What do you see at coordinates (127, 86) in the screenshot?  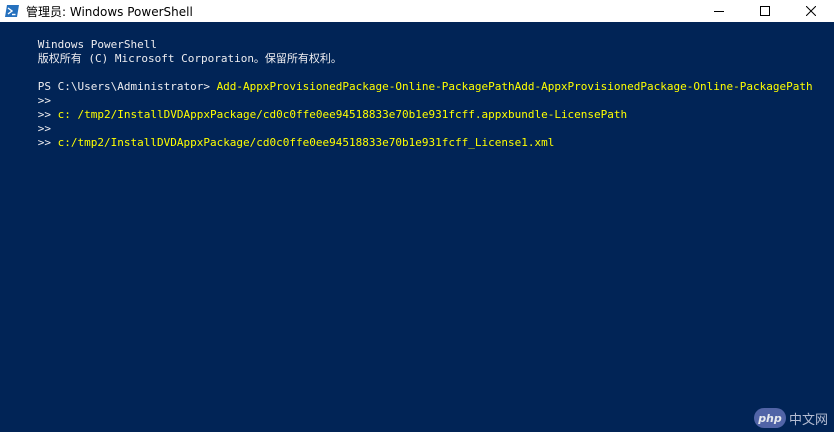 I see `prompt: PS C:\Users\Administrator>` at bounding box center [127, 86].